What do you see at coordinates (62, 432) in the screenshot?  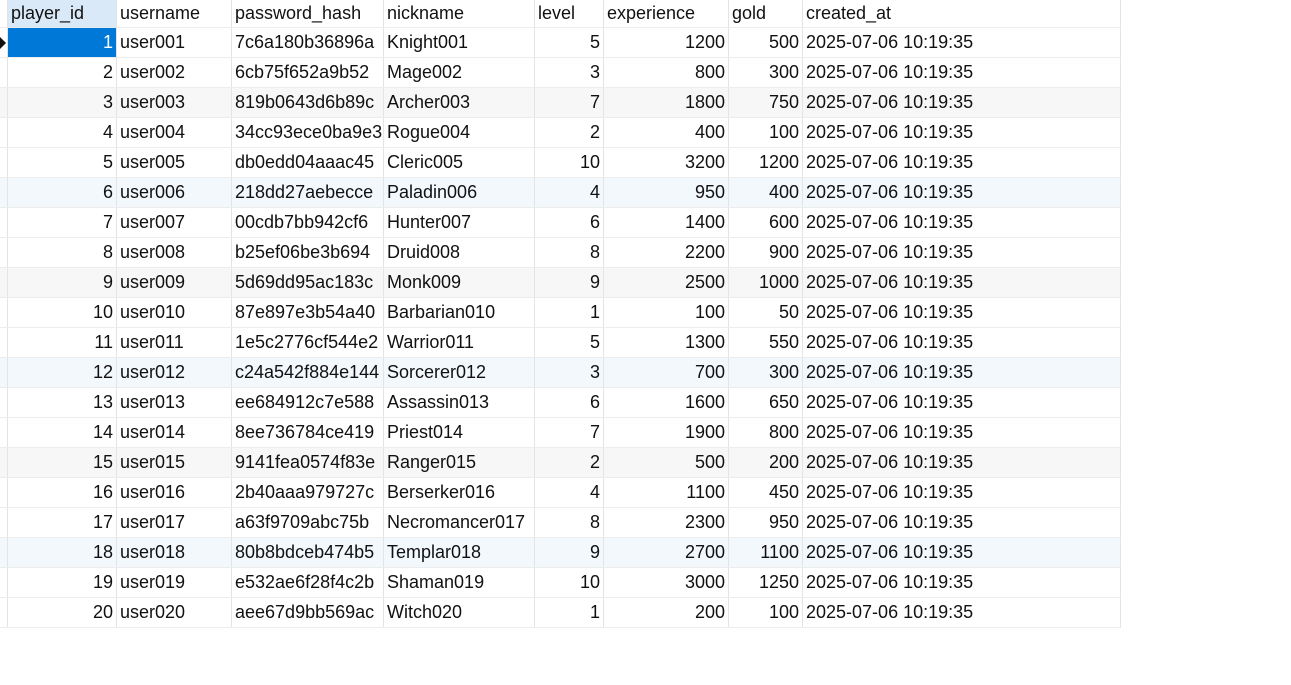 I see `cell-player-id: 14` at bounding box center [62, 432].